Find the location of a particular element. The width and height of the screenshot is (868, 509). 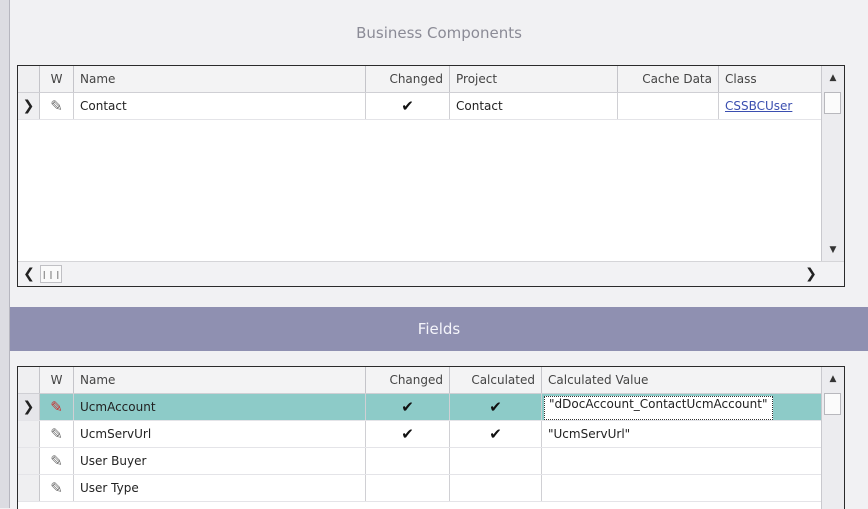

vertical-scrollbar: ▲ ▼ is located at coordinates (832, 164).